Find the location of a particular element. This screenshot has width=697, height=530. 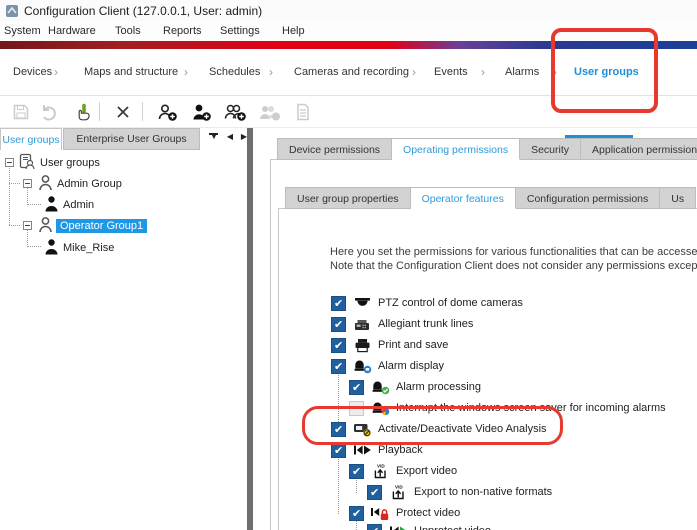

user-groups-root-icon is located at coordinates (27, 163).